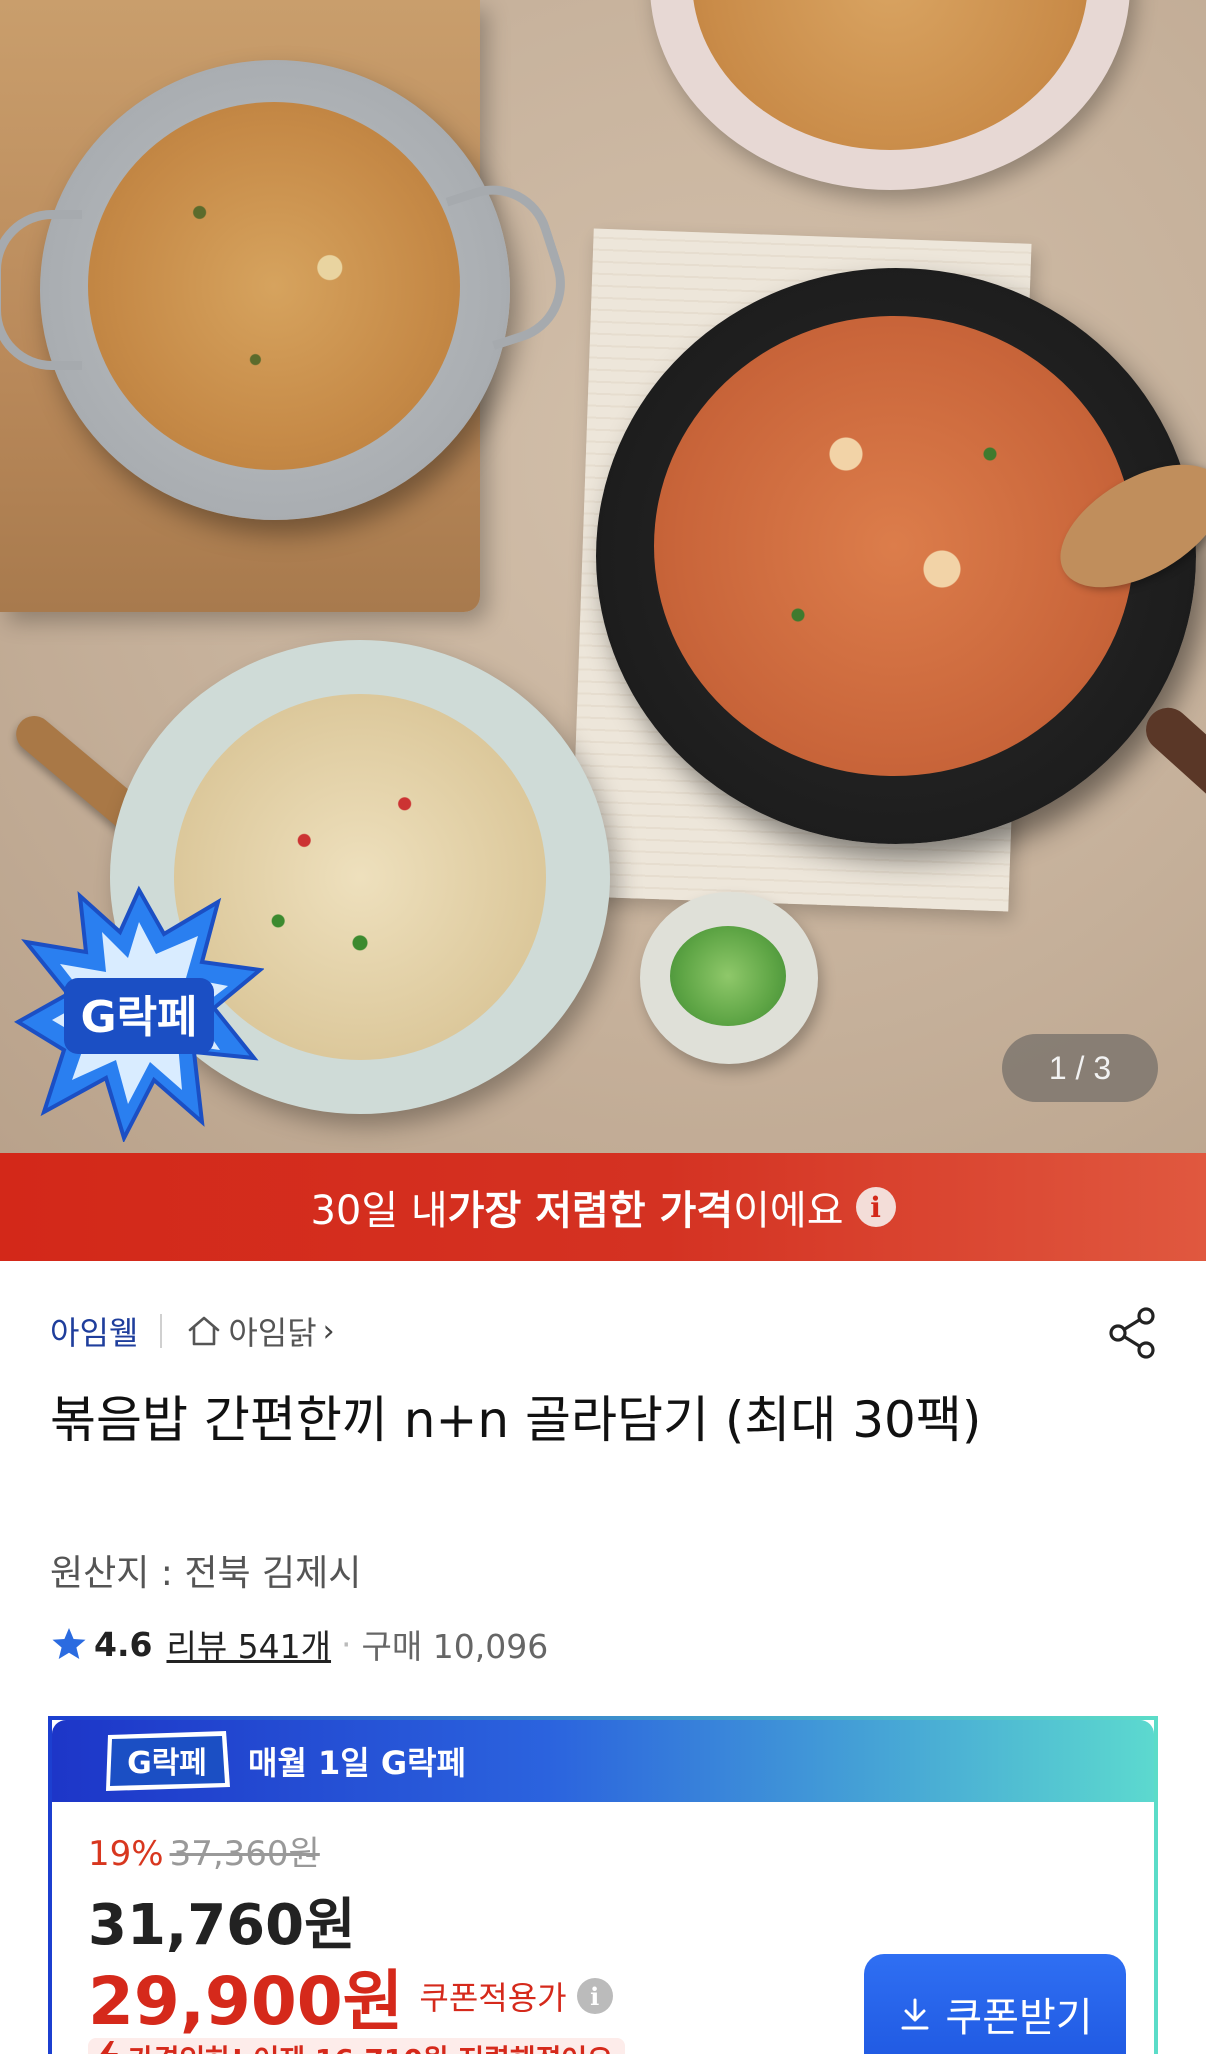 The image size is (1206, 2054). What do you see at coordinates (455, 1646) in the screenshot?
I see `purchase-count: 구매 10,096` at bounding box center [455, 1646].